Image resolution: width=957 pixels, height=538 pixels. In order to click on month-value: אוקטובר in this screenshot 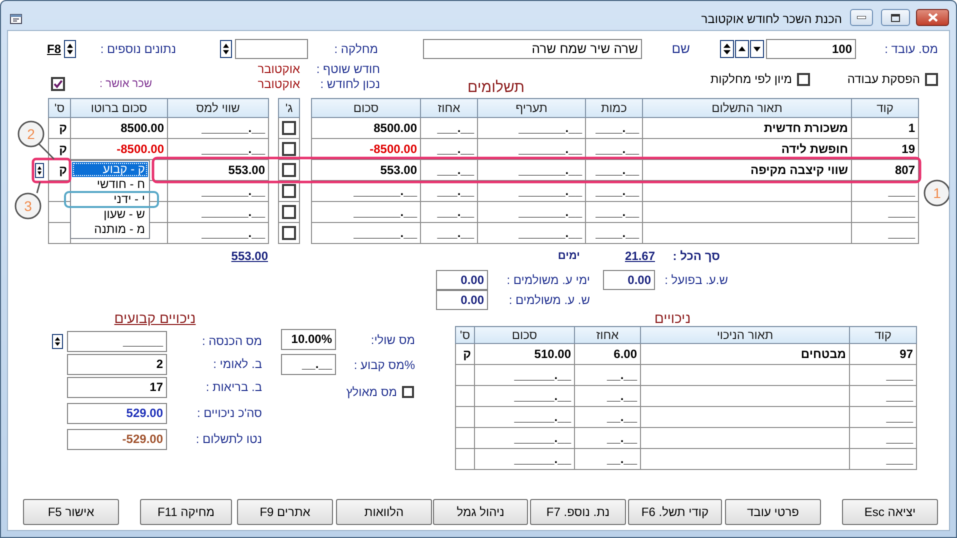, I will do `click(278, 69)`.